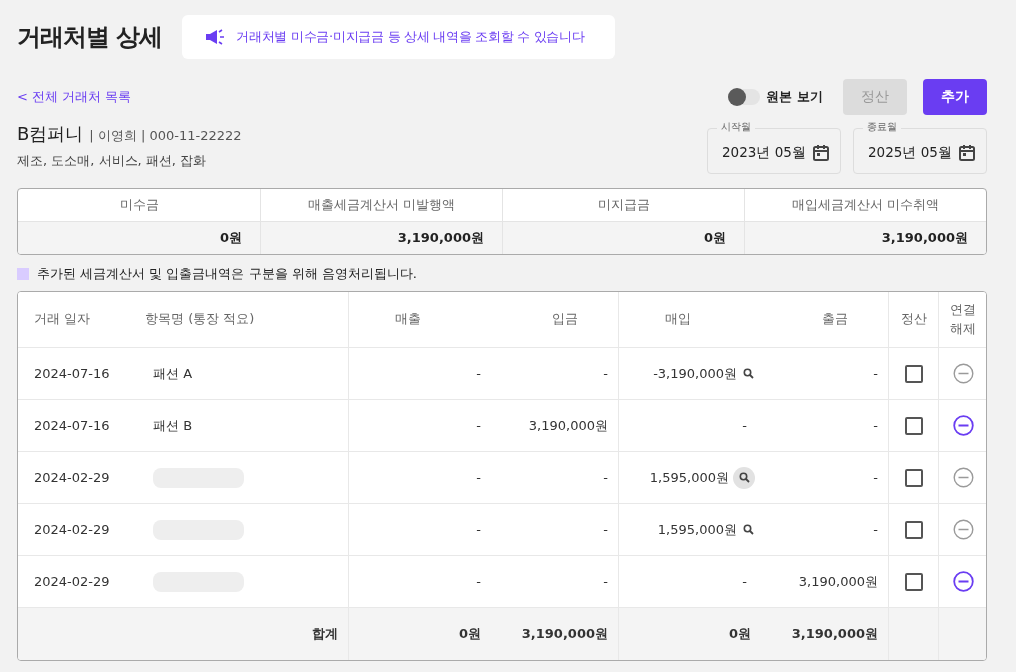  What do you see at coordinates (200, 319) in the screenshot?
I see `column-header: 항목명 (통장 적요)` at bounding box center [200, 319].